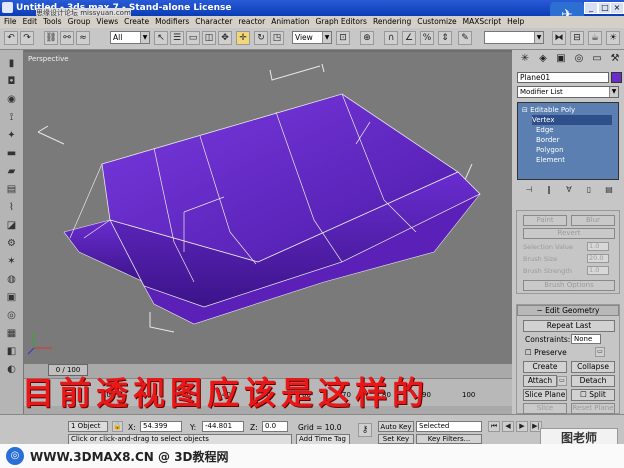 The height and width of the screenshot is (468, 624). I want to click on menu-graph-editors: Graph Editors, so click(341, 22).